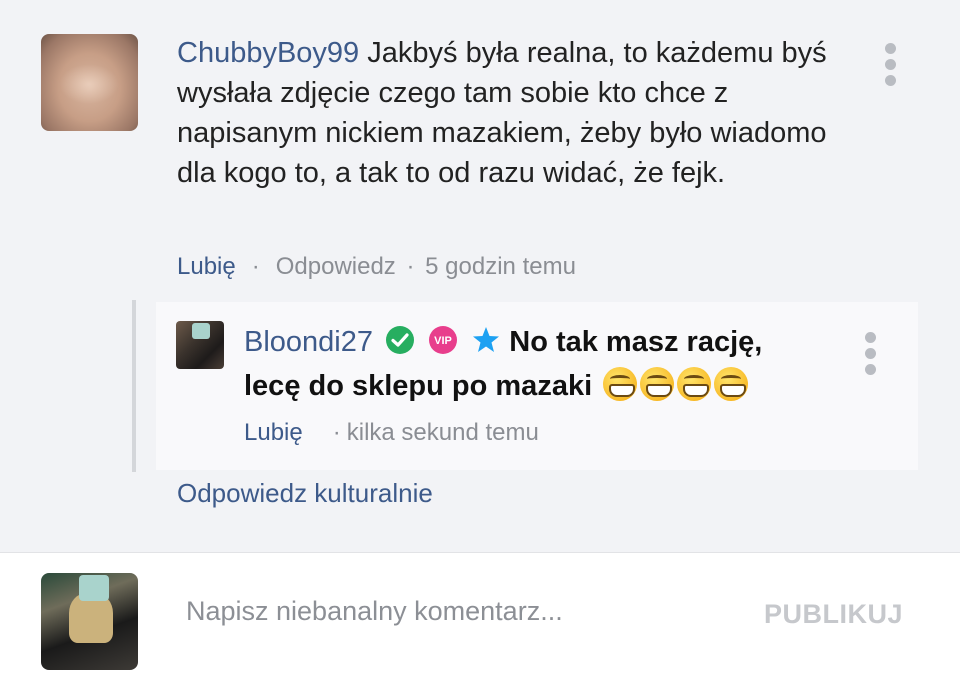 Image resolution: width=960 pixels, height=695 pixels. I want to click on comment-author: ChubbyBoy99, so click(268, 53).